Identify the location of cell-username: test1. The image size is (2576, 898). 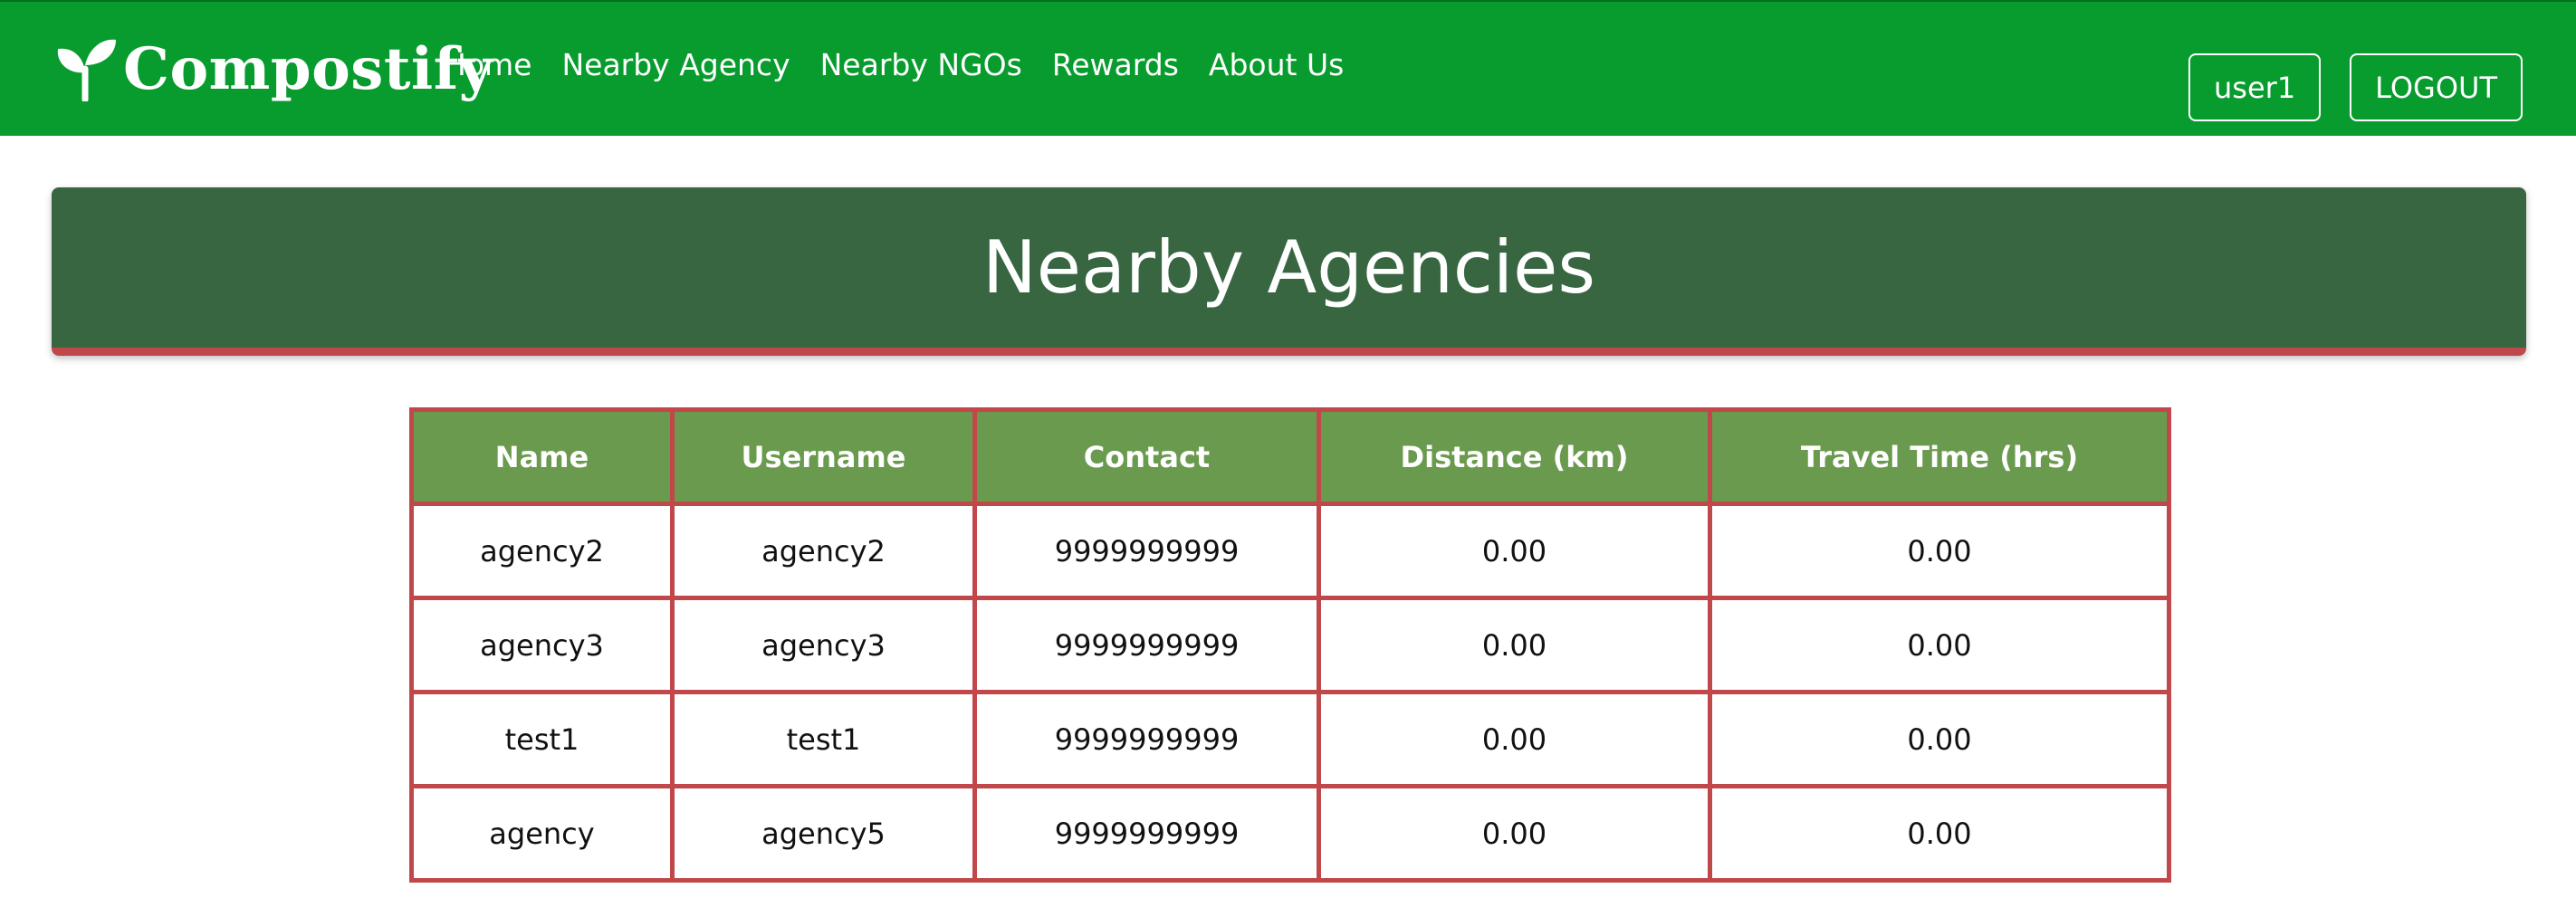
(823, 739).